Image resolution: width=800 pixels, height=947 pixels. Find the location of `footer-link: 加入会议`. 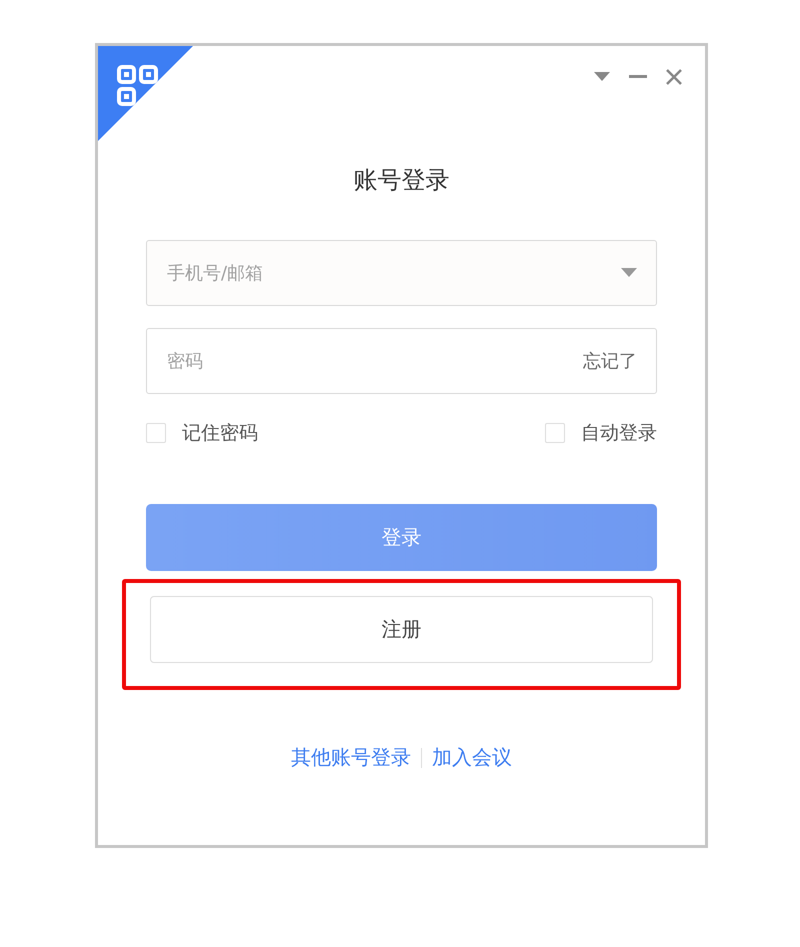

footer-link: 加入会议 is located at coordinates (472, 757).